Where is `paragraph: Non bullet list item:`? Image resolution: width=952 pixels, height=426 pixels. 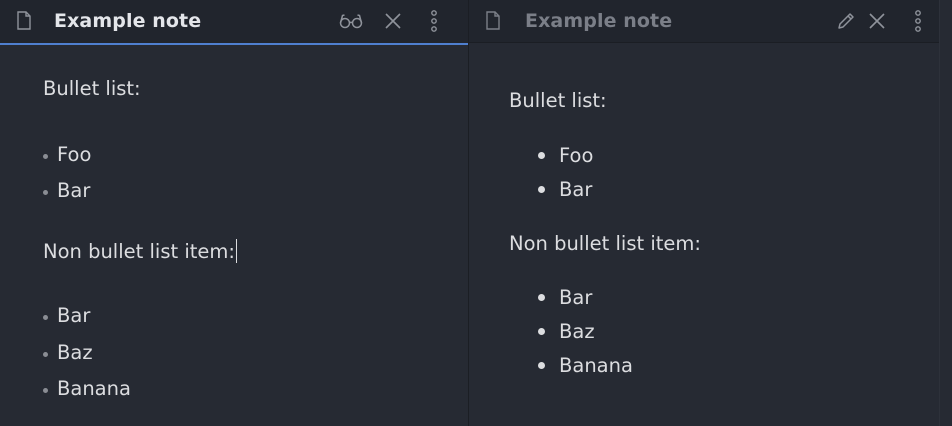
paragraph: Non bullet list item: is located at coordinates (605, 243).